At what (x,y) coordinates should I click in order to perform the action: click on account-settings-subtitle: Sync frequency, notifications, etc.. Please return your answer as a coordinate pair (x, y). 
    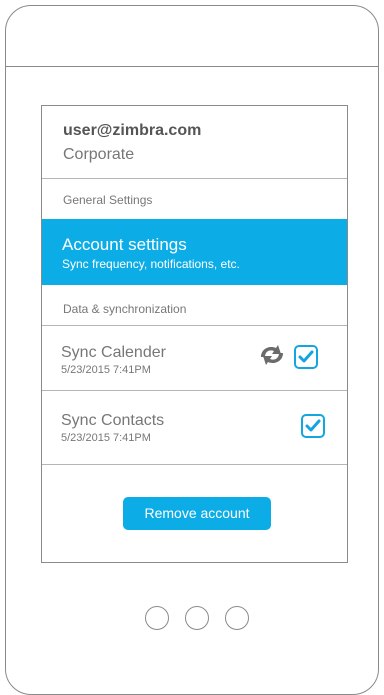
    Looking at the image, I should click on (151, 264).